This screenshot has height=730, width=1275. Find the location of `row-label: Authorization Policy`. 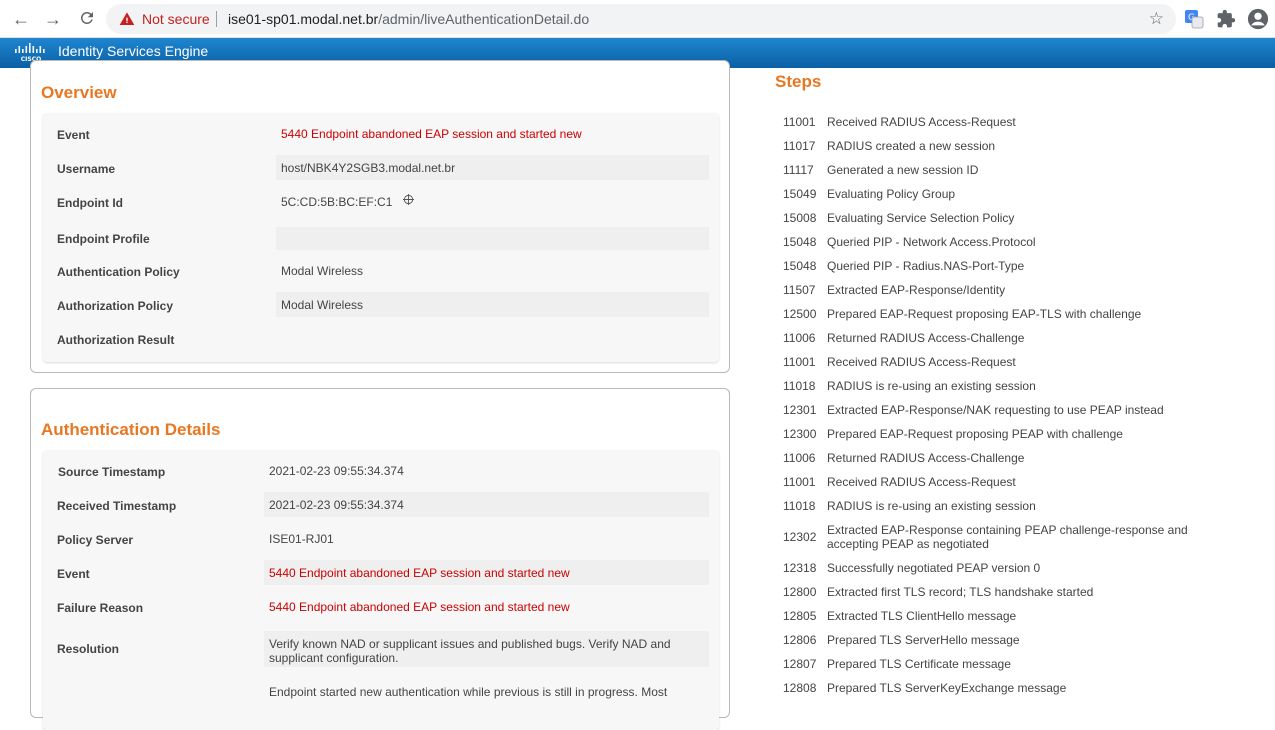

row-label: Authorization Policy is located at coordinates (115, 306).